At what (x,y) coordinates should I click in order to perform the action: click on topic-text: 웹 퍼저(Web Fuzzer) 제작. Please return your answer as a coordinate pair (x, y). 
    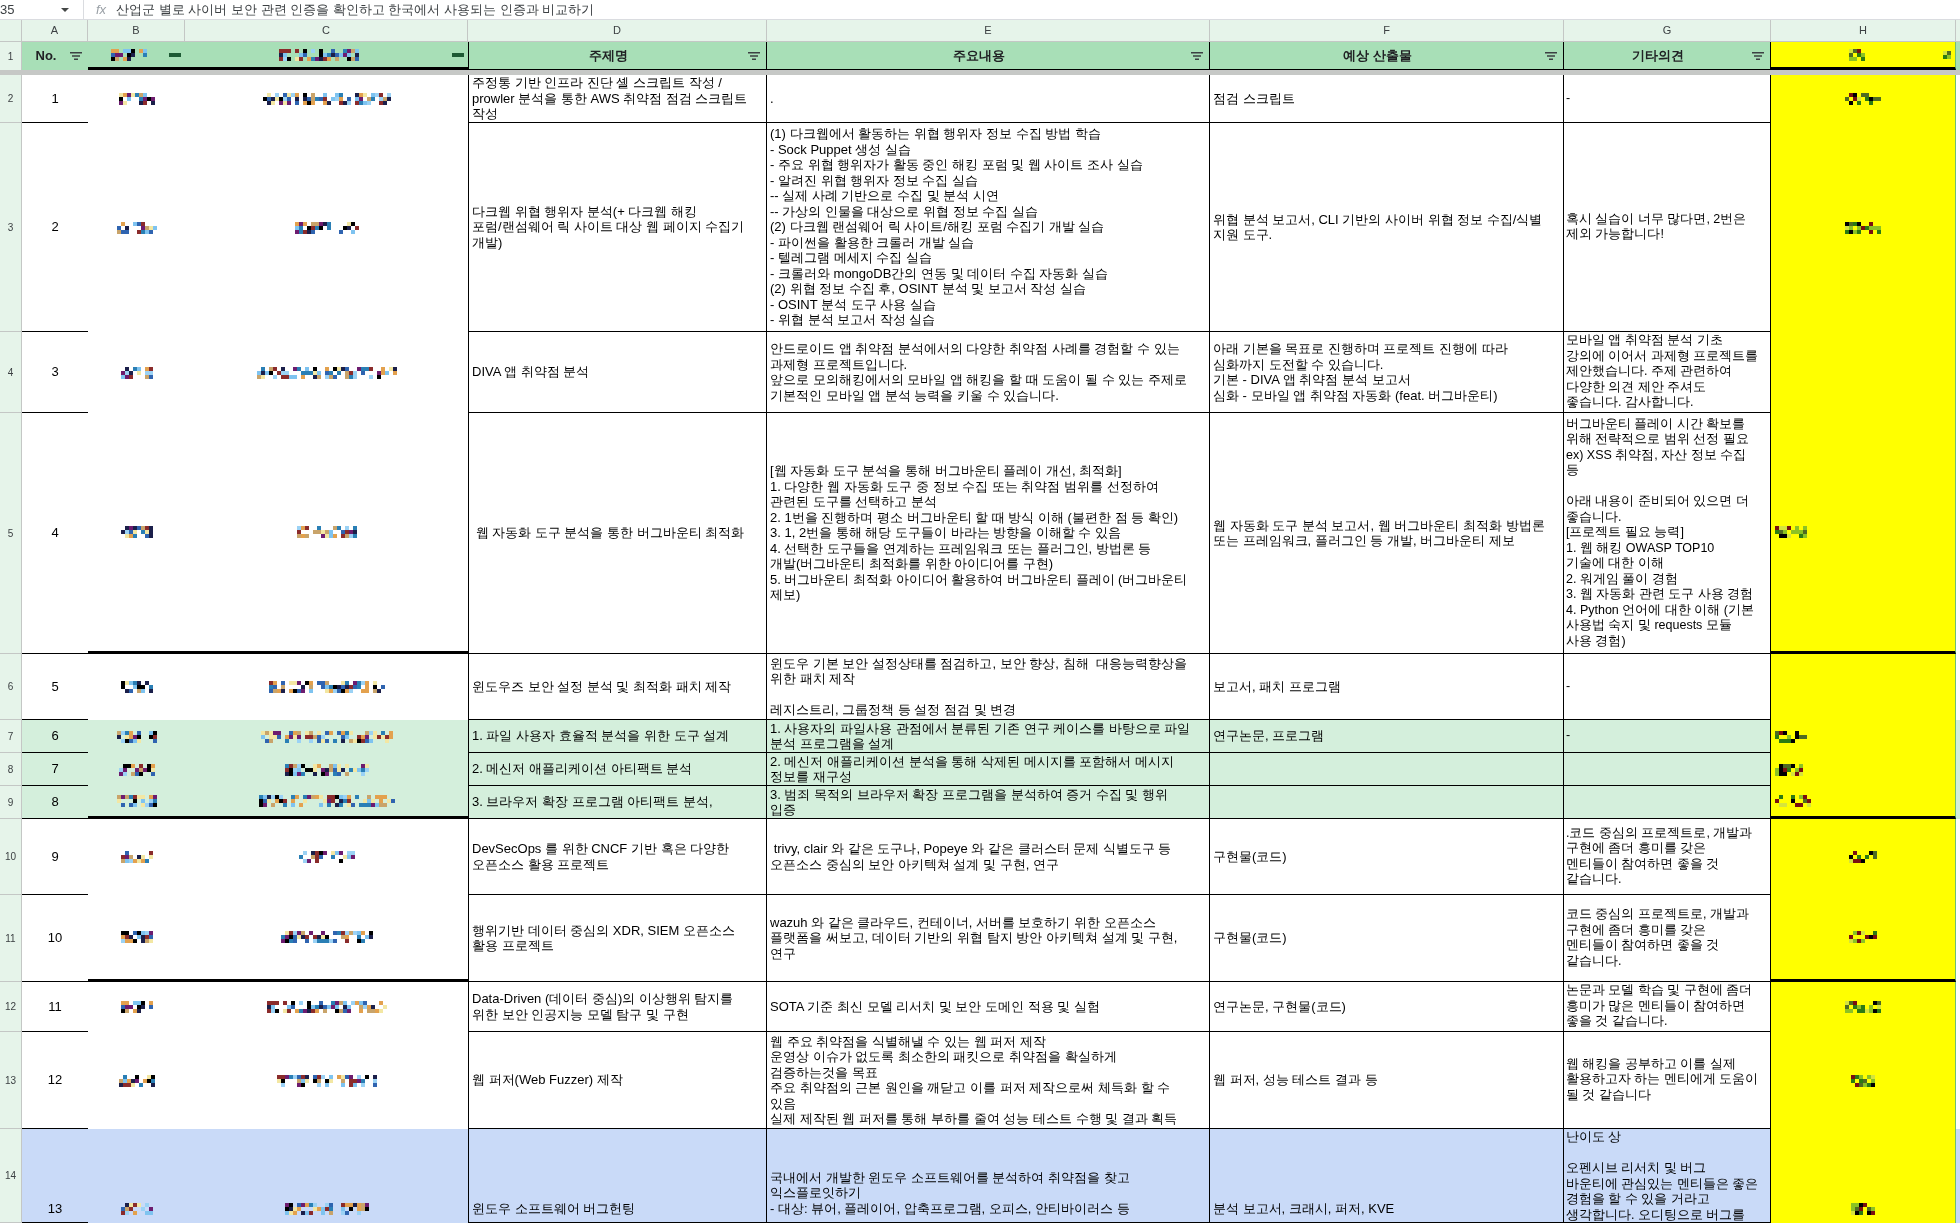
    Looking at the image, I should click on (547, 1080).